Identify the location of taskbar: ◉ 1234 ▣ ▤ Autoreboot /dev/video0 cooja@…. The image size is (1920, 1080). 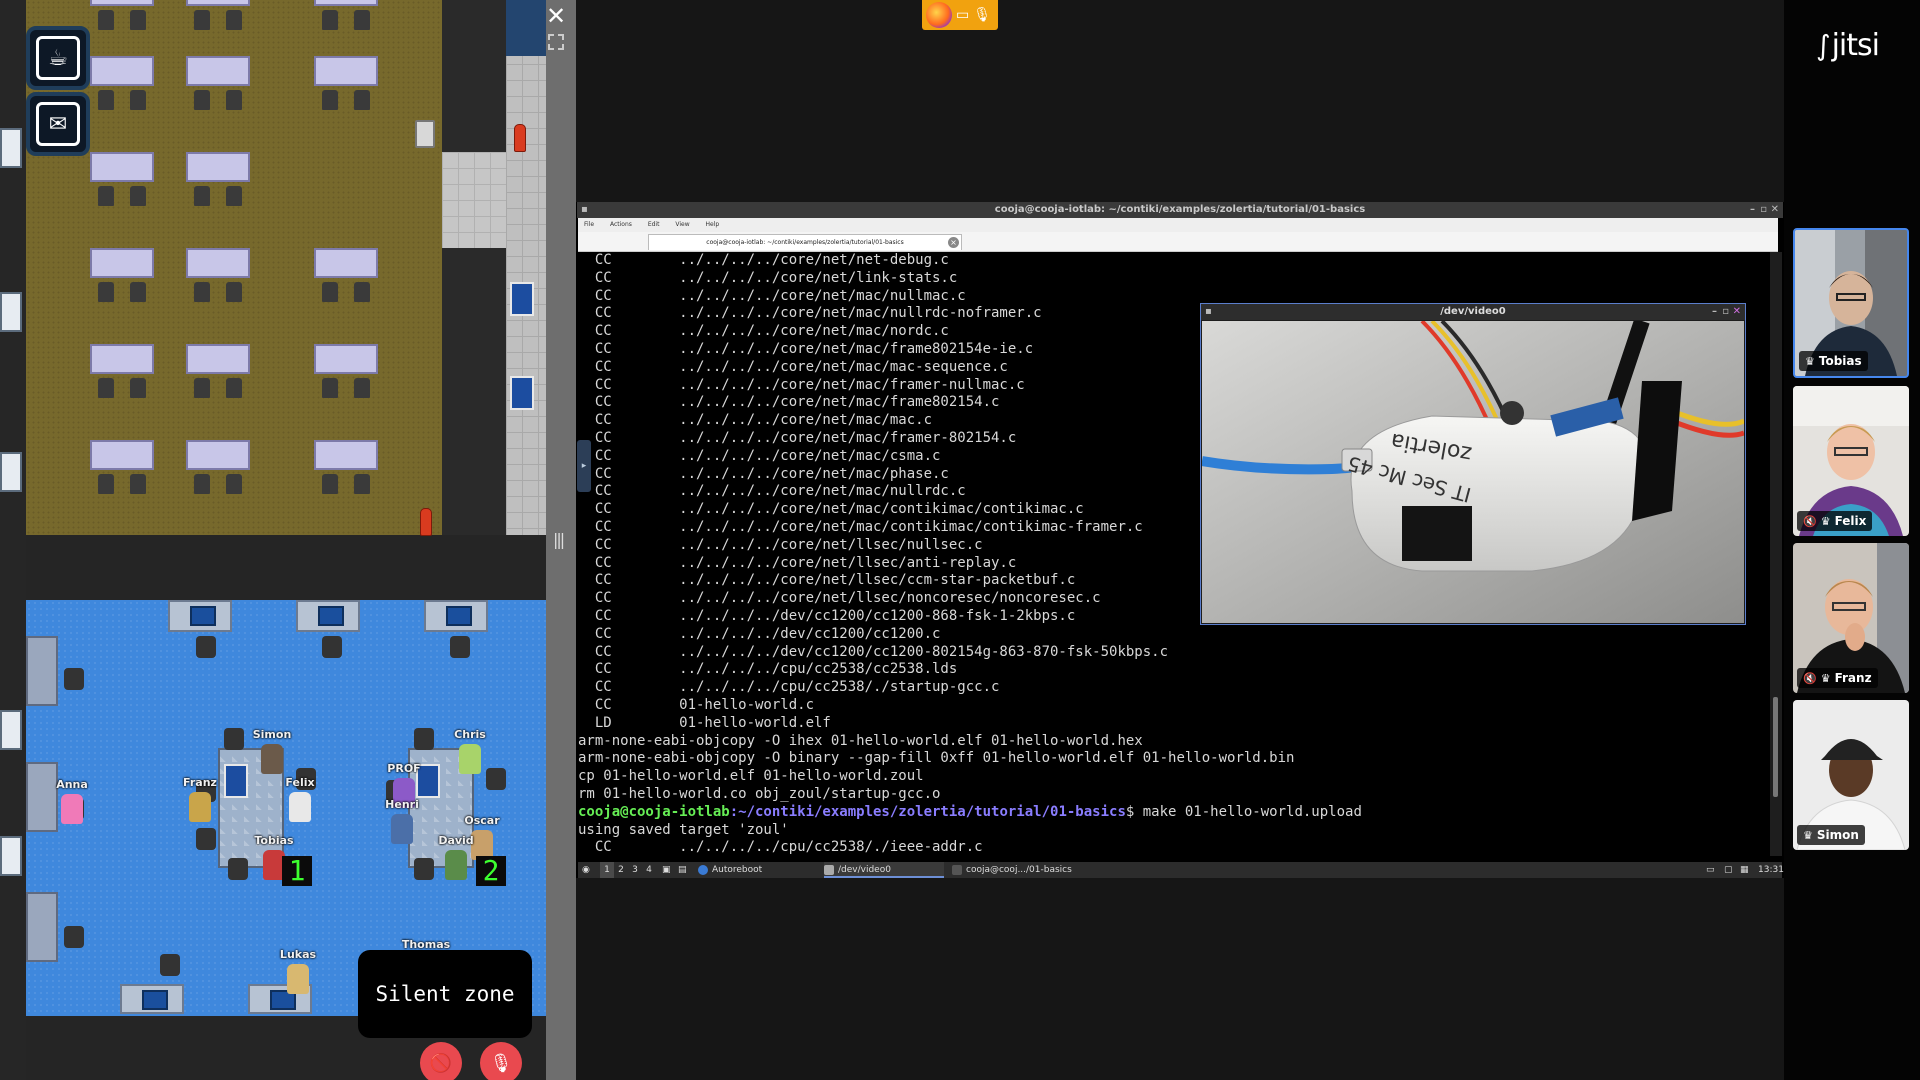
(1181, 870).